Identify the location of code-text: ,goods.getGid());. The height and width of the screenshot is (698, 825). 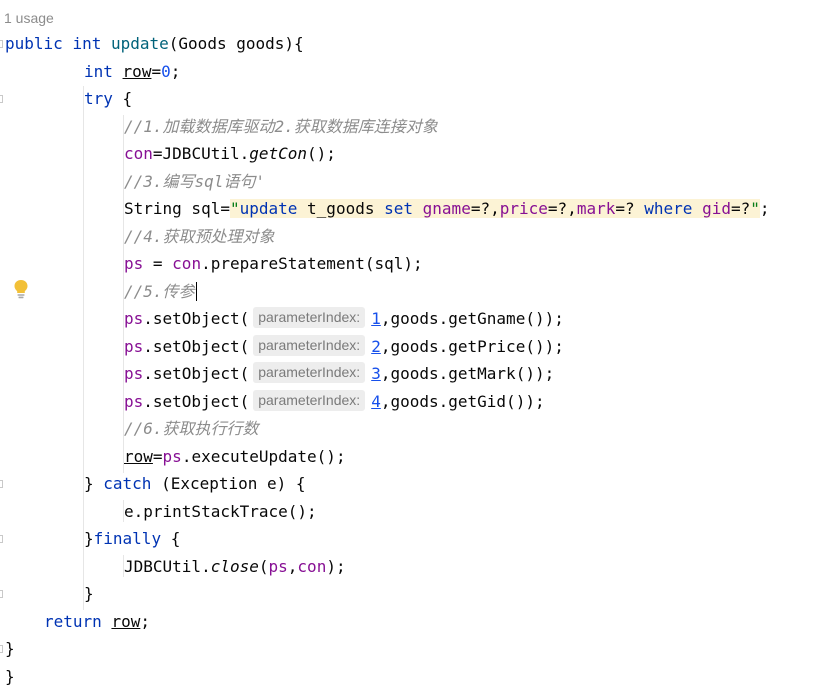
(462, 401).